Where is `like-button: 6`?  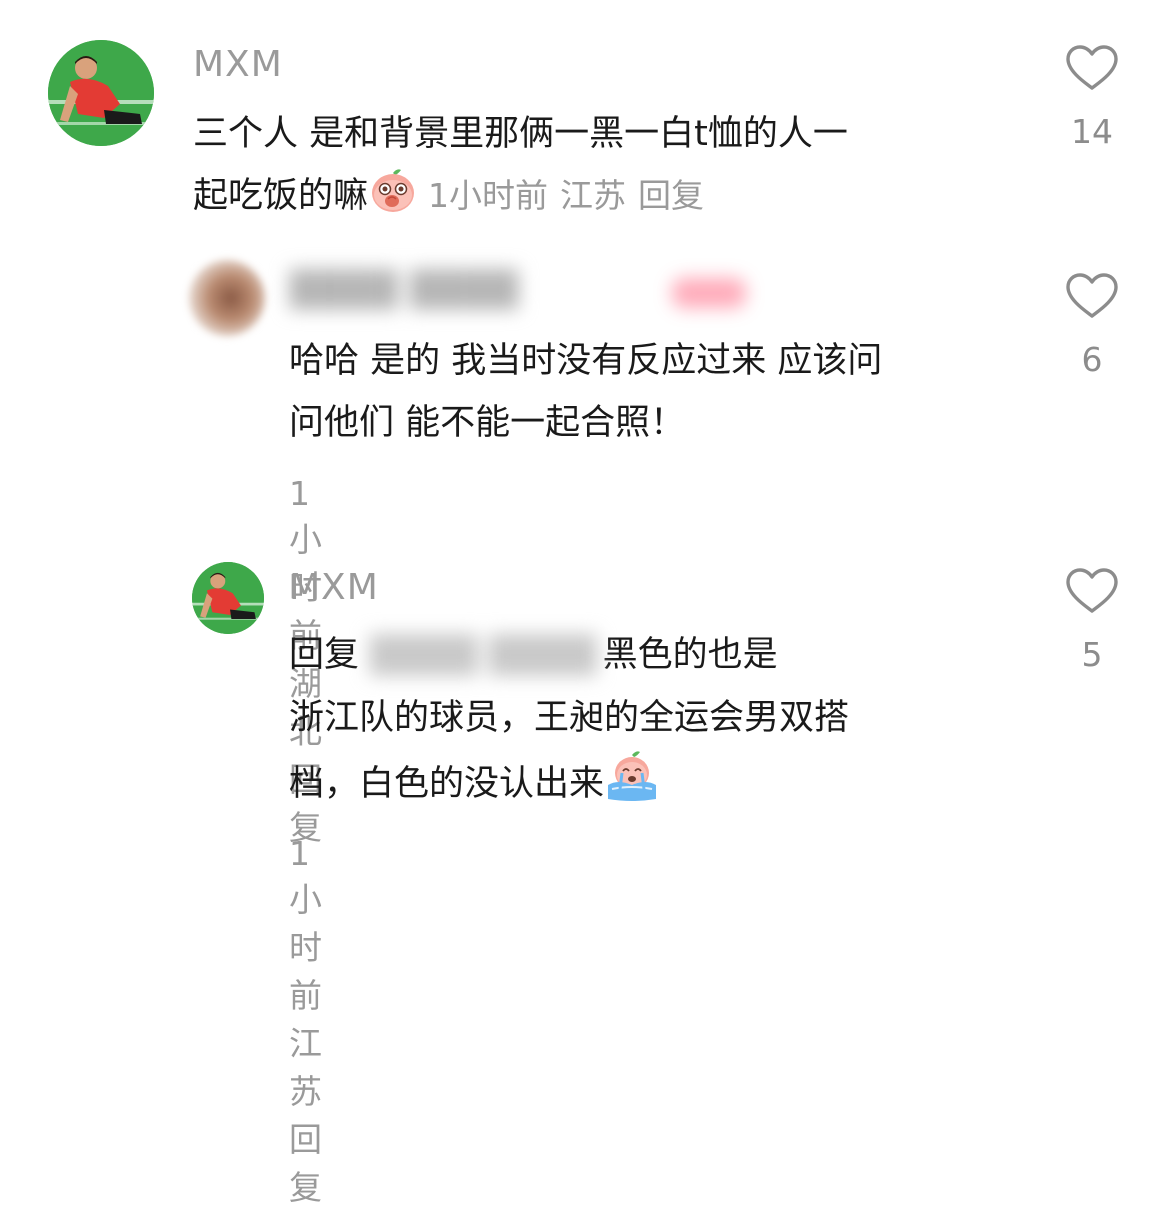
like-button: 6 is located at coordinates (1092, 325).